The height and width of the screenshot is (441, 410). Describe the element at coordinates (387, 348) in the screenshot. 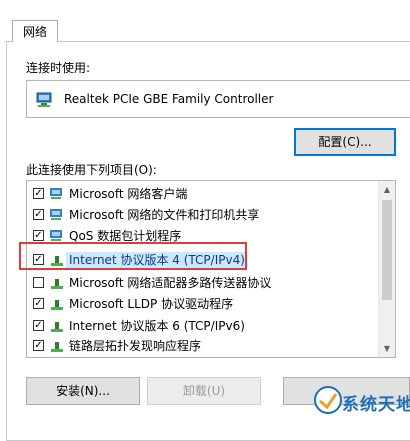

I see `scroll-down-icon: ▼` at that location.